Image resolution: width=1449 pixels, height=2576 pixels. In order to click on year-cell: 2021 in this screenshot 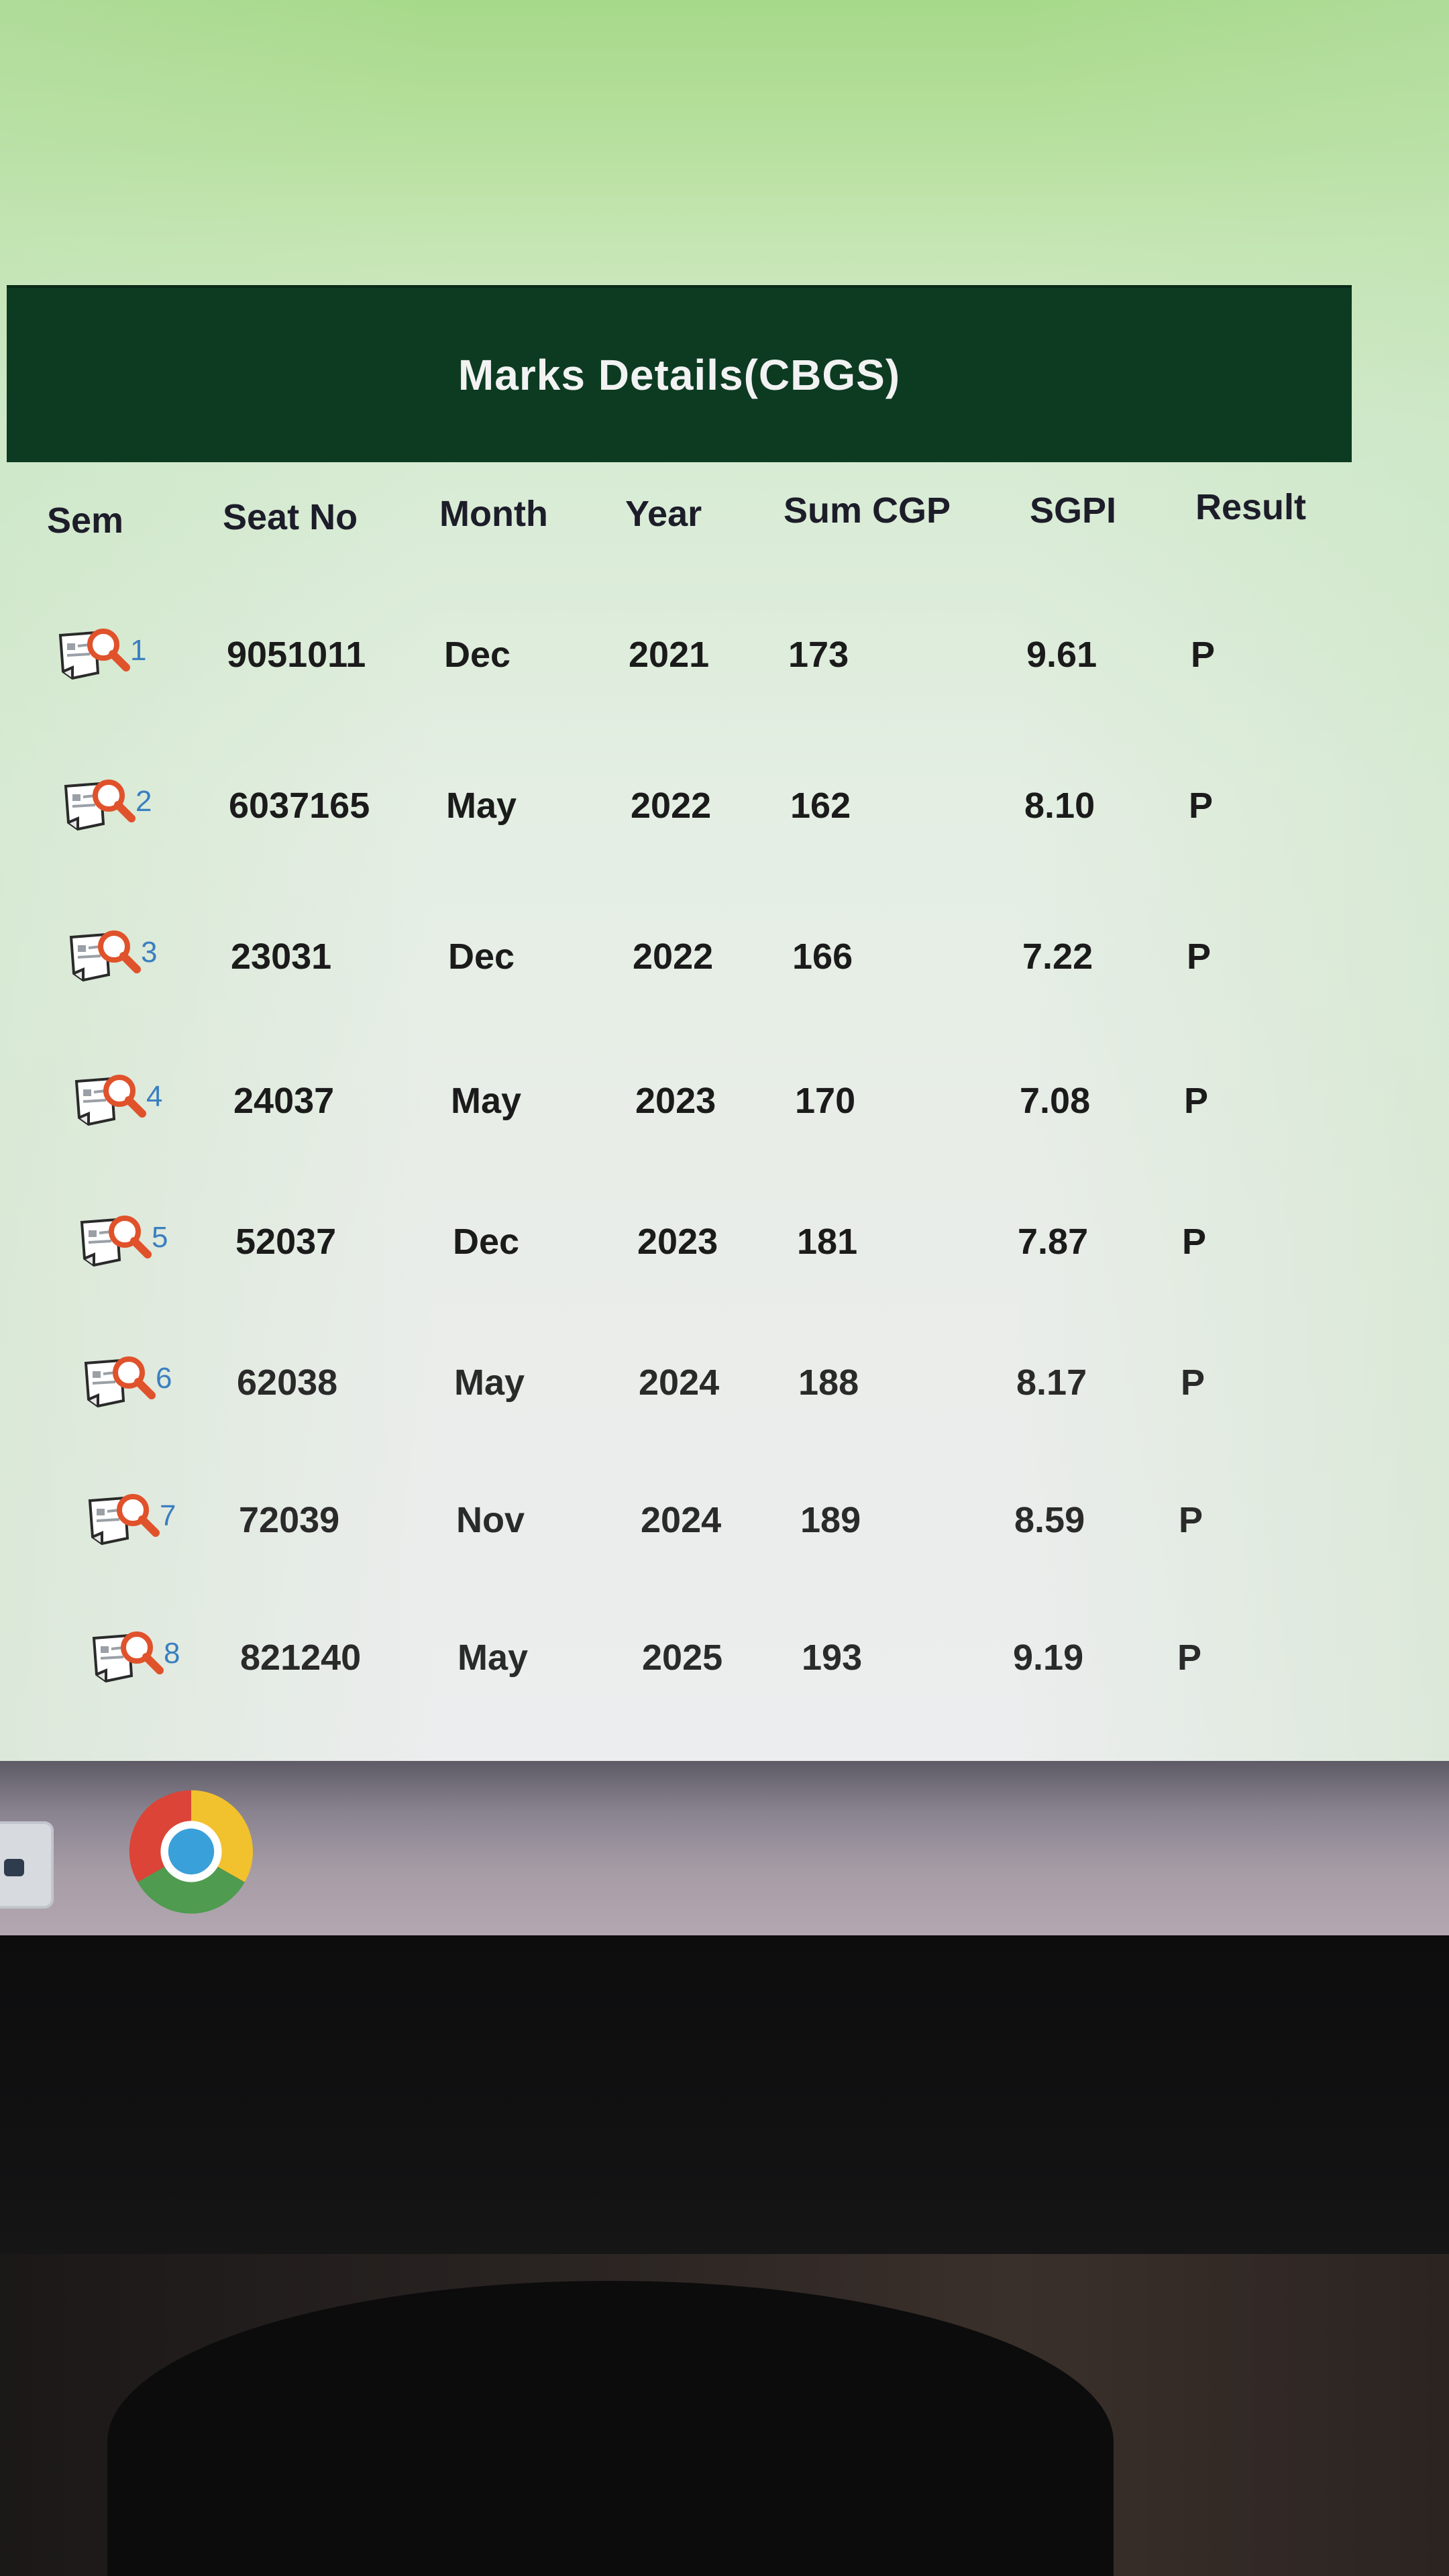, I will do `click(669, 655)`.